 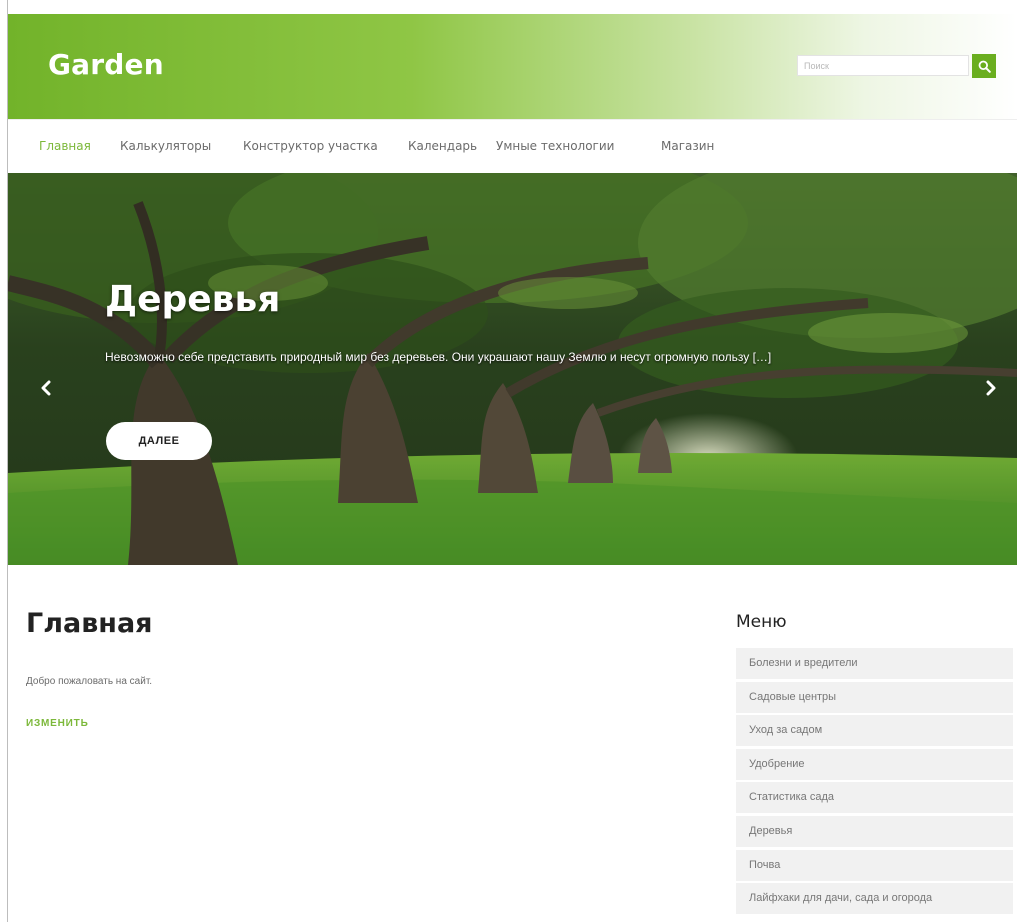 I want to click on search-button, so click(x=984, y=66).